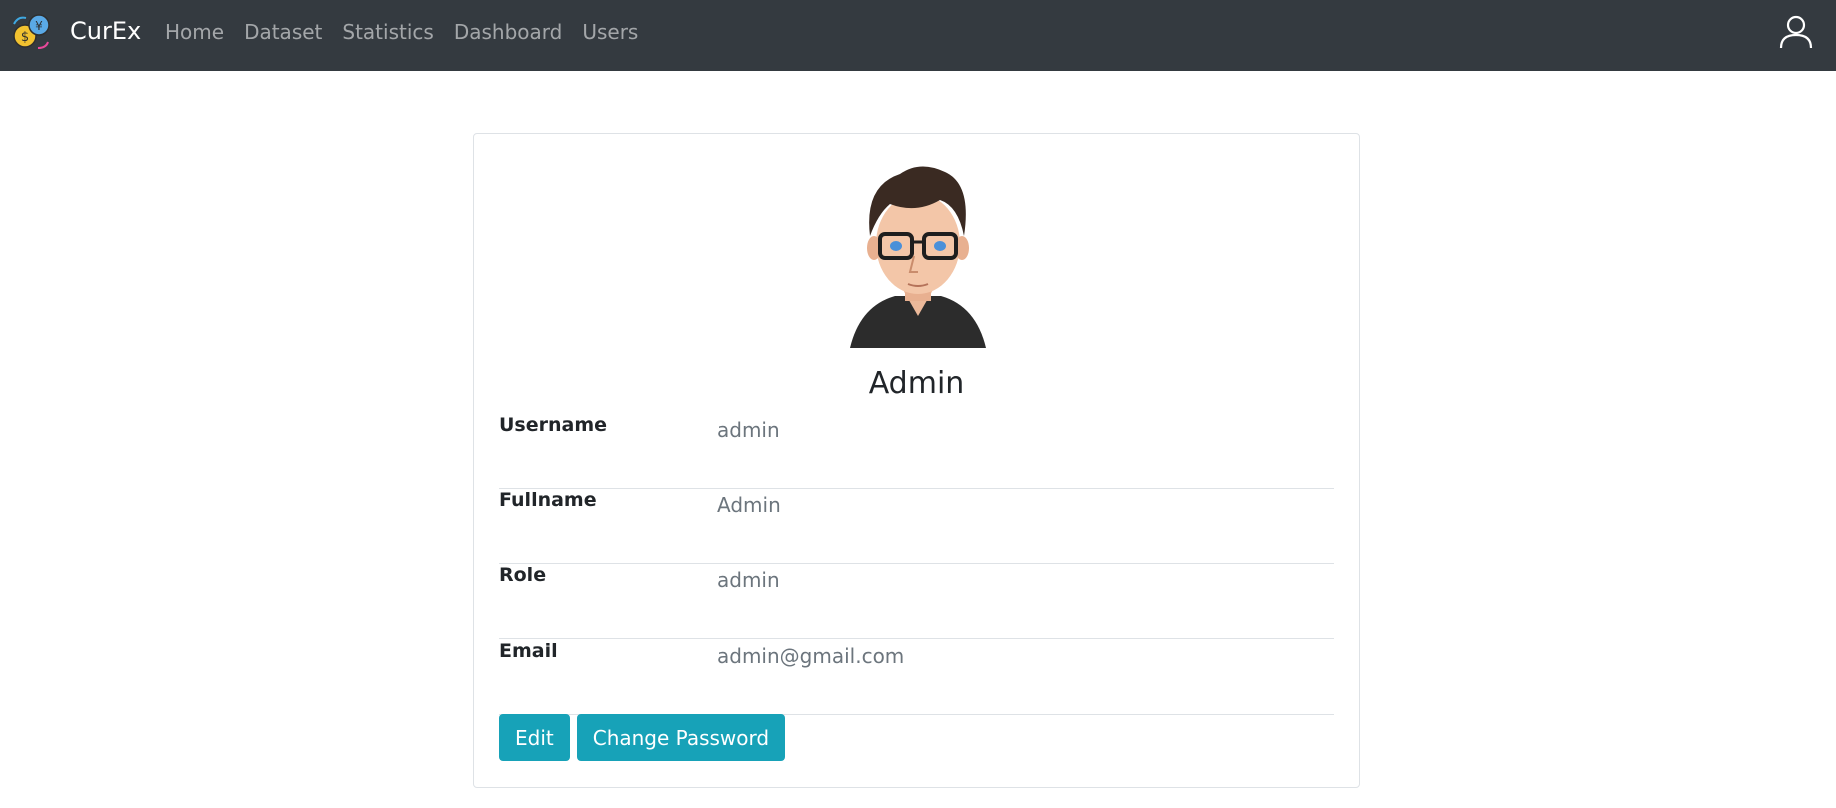 The height and width of the screenshot is (808, 1836). Describe the element at coordinates (916, 526) in the screenshot. I see `info-row-fullname: Fullname Admin` at that location.